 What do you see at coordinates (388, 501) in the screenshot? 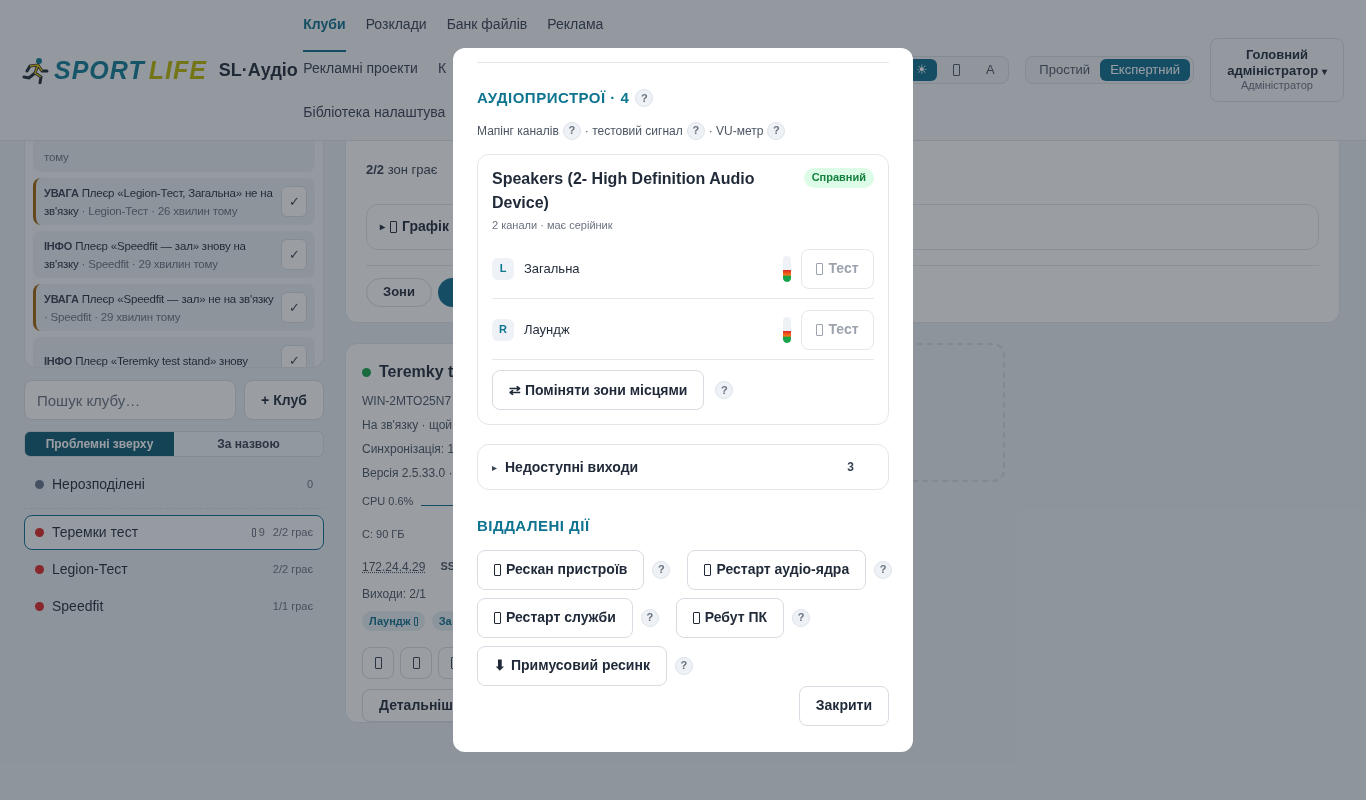
I see `cpu-text: CPU 0.6%` at bounding box center [388, 501].